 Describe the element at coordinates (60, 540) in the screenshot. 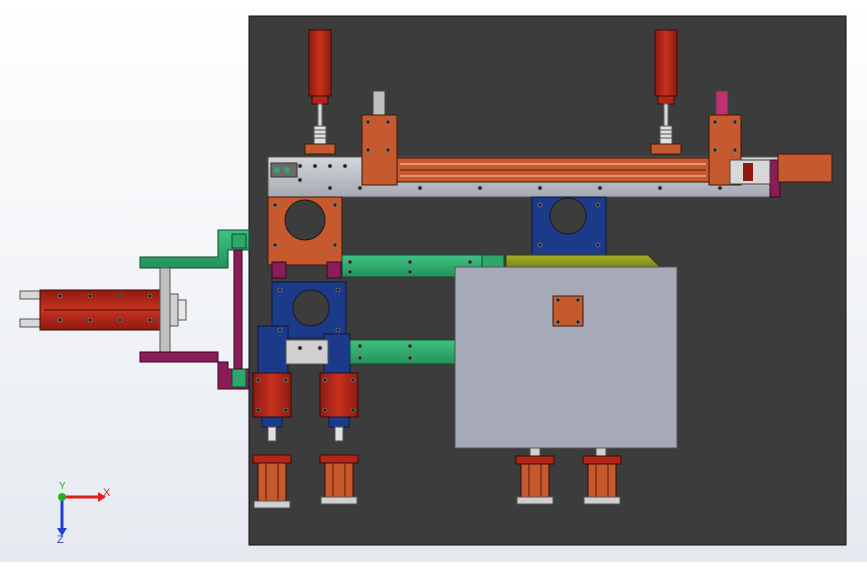

I see `z-axis-label: Z` at that location.